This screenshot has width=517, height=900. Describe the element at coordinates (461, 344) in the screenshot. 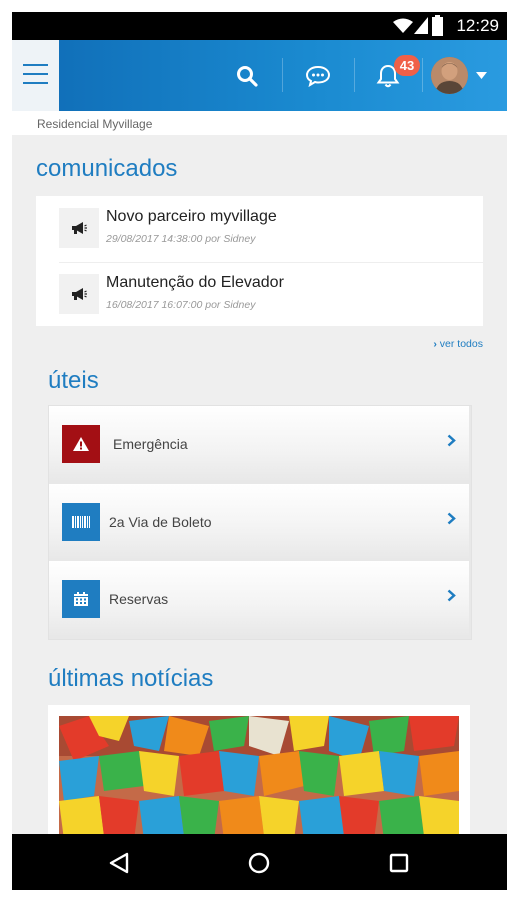

I see `ver-todos-label: ver todos` at that location.